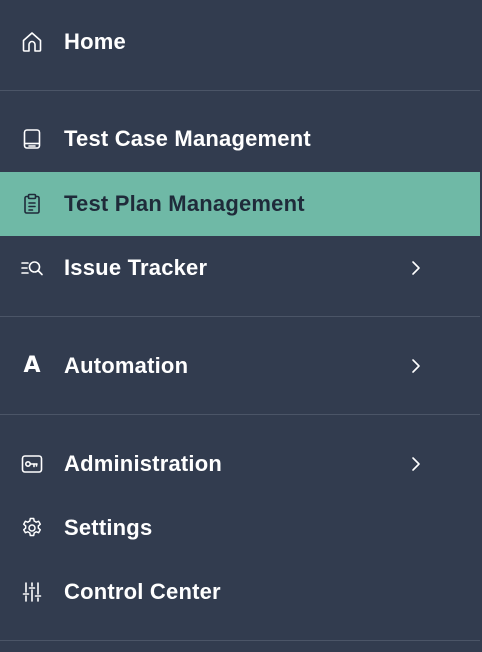  What do you see at coordinates (126, 365) in the screenshot?
I see `sidebar-item-label: Automation` at bounding box center [126, 365].